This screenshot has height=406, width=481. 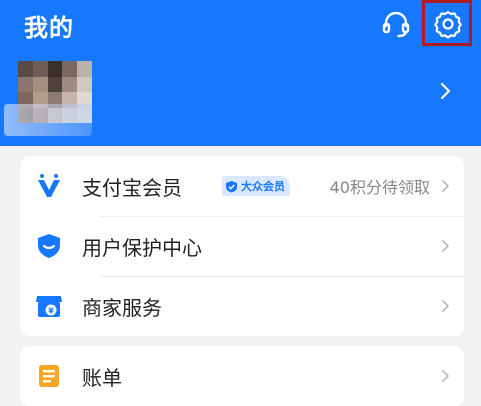 I want to click on row-label: 账单, so click(x=102, y=377).